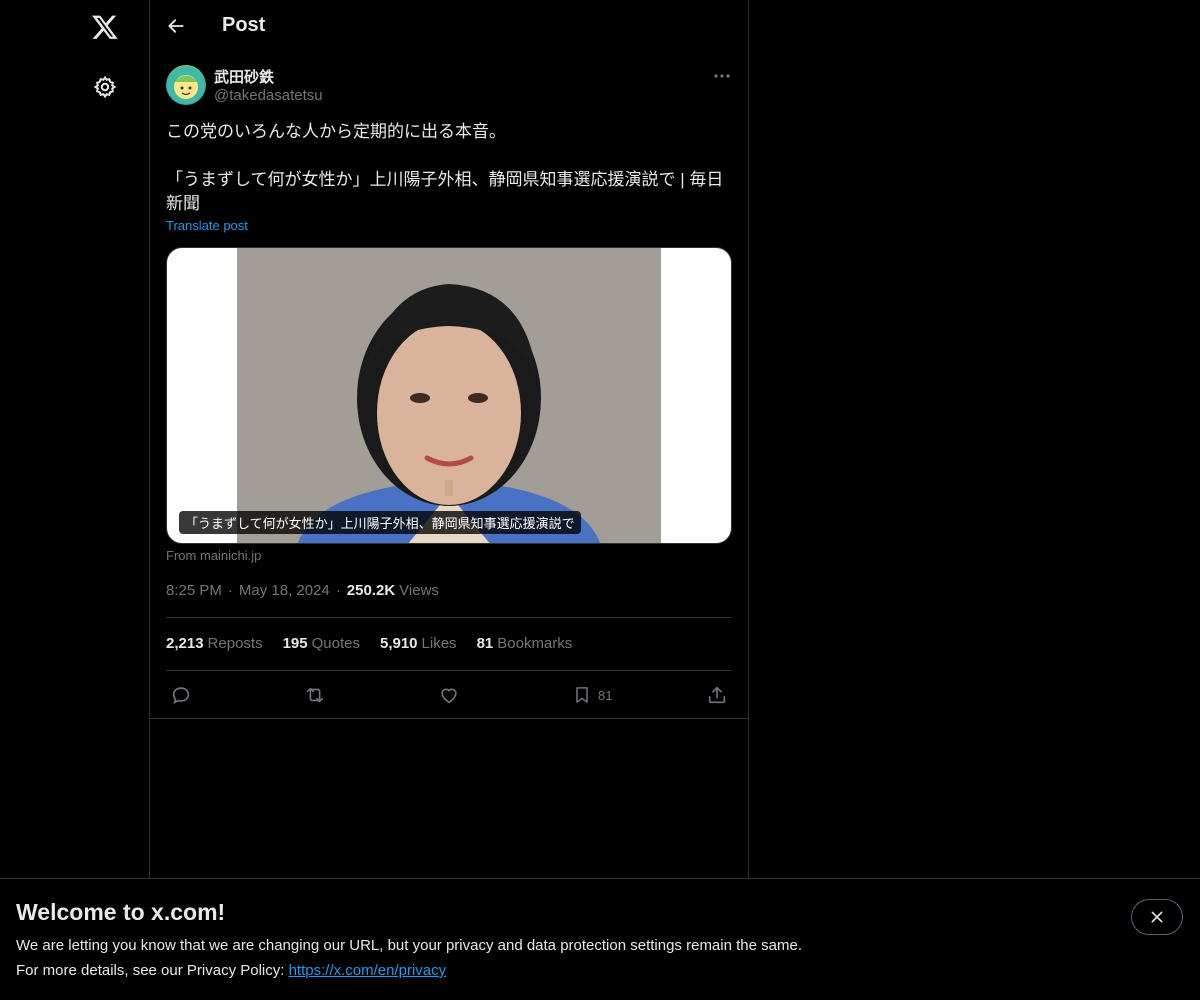  Describe the element at coordinates (75, 500) in the screenshot. I see `left-navigation` at that location.